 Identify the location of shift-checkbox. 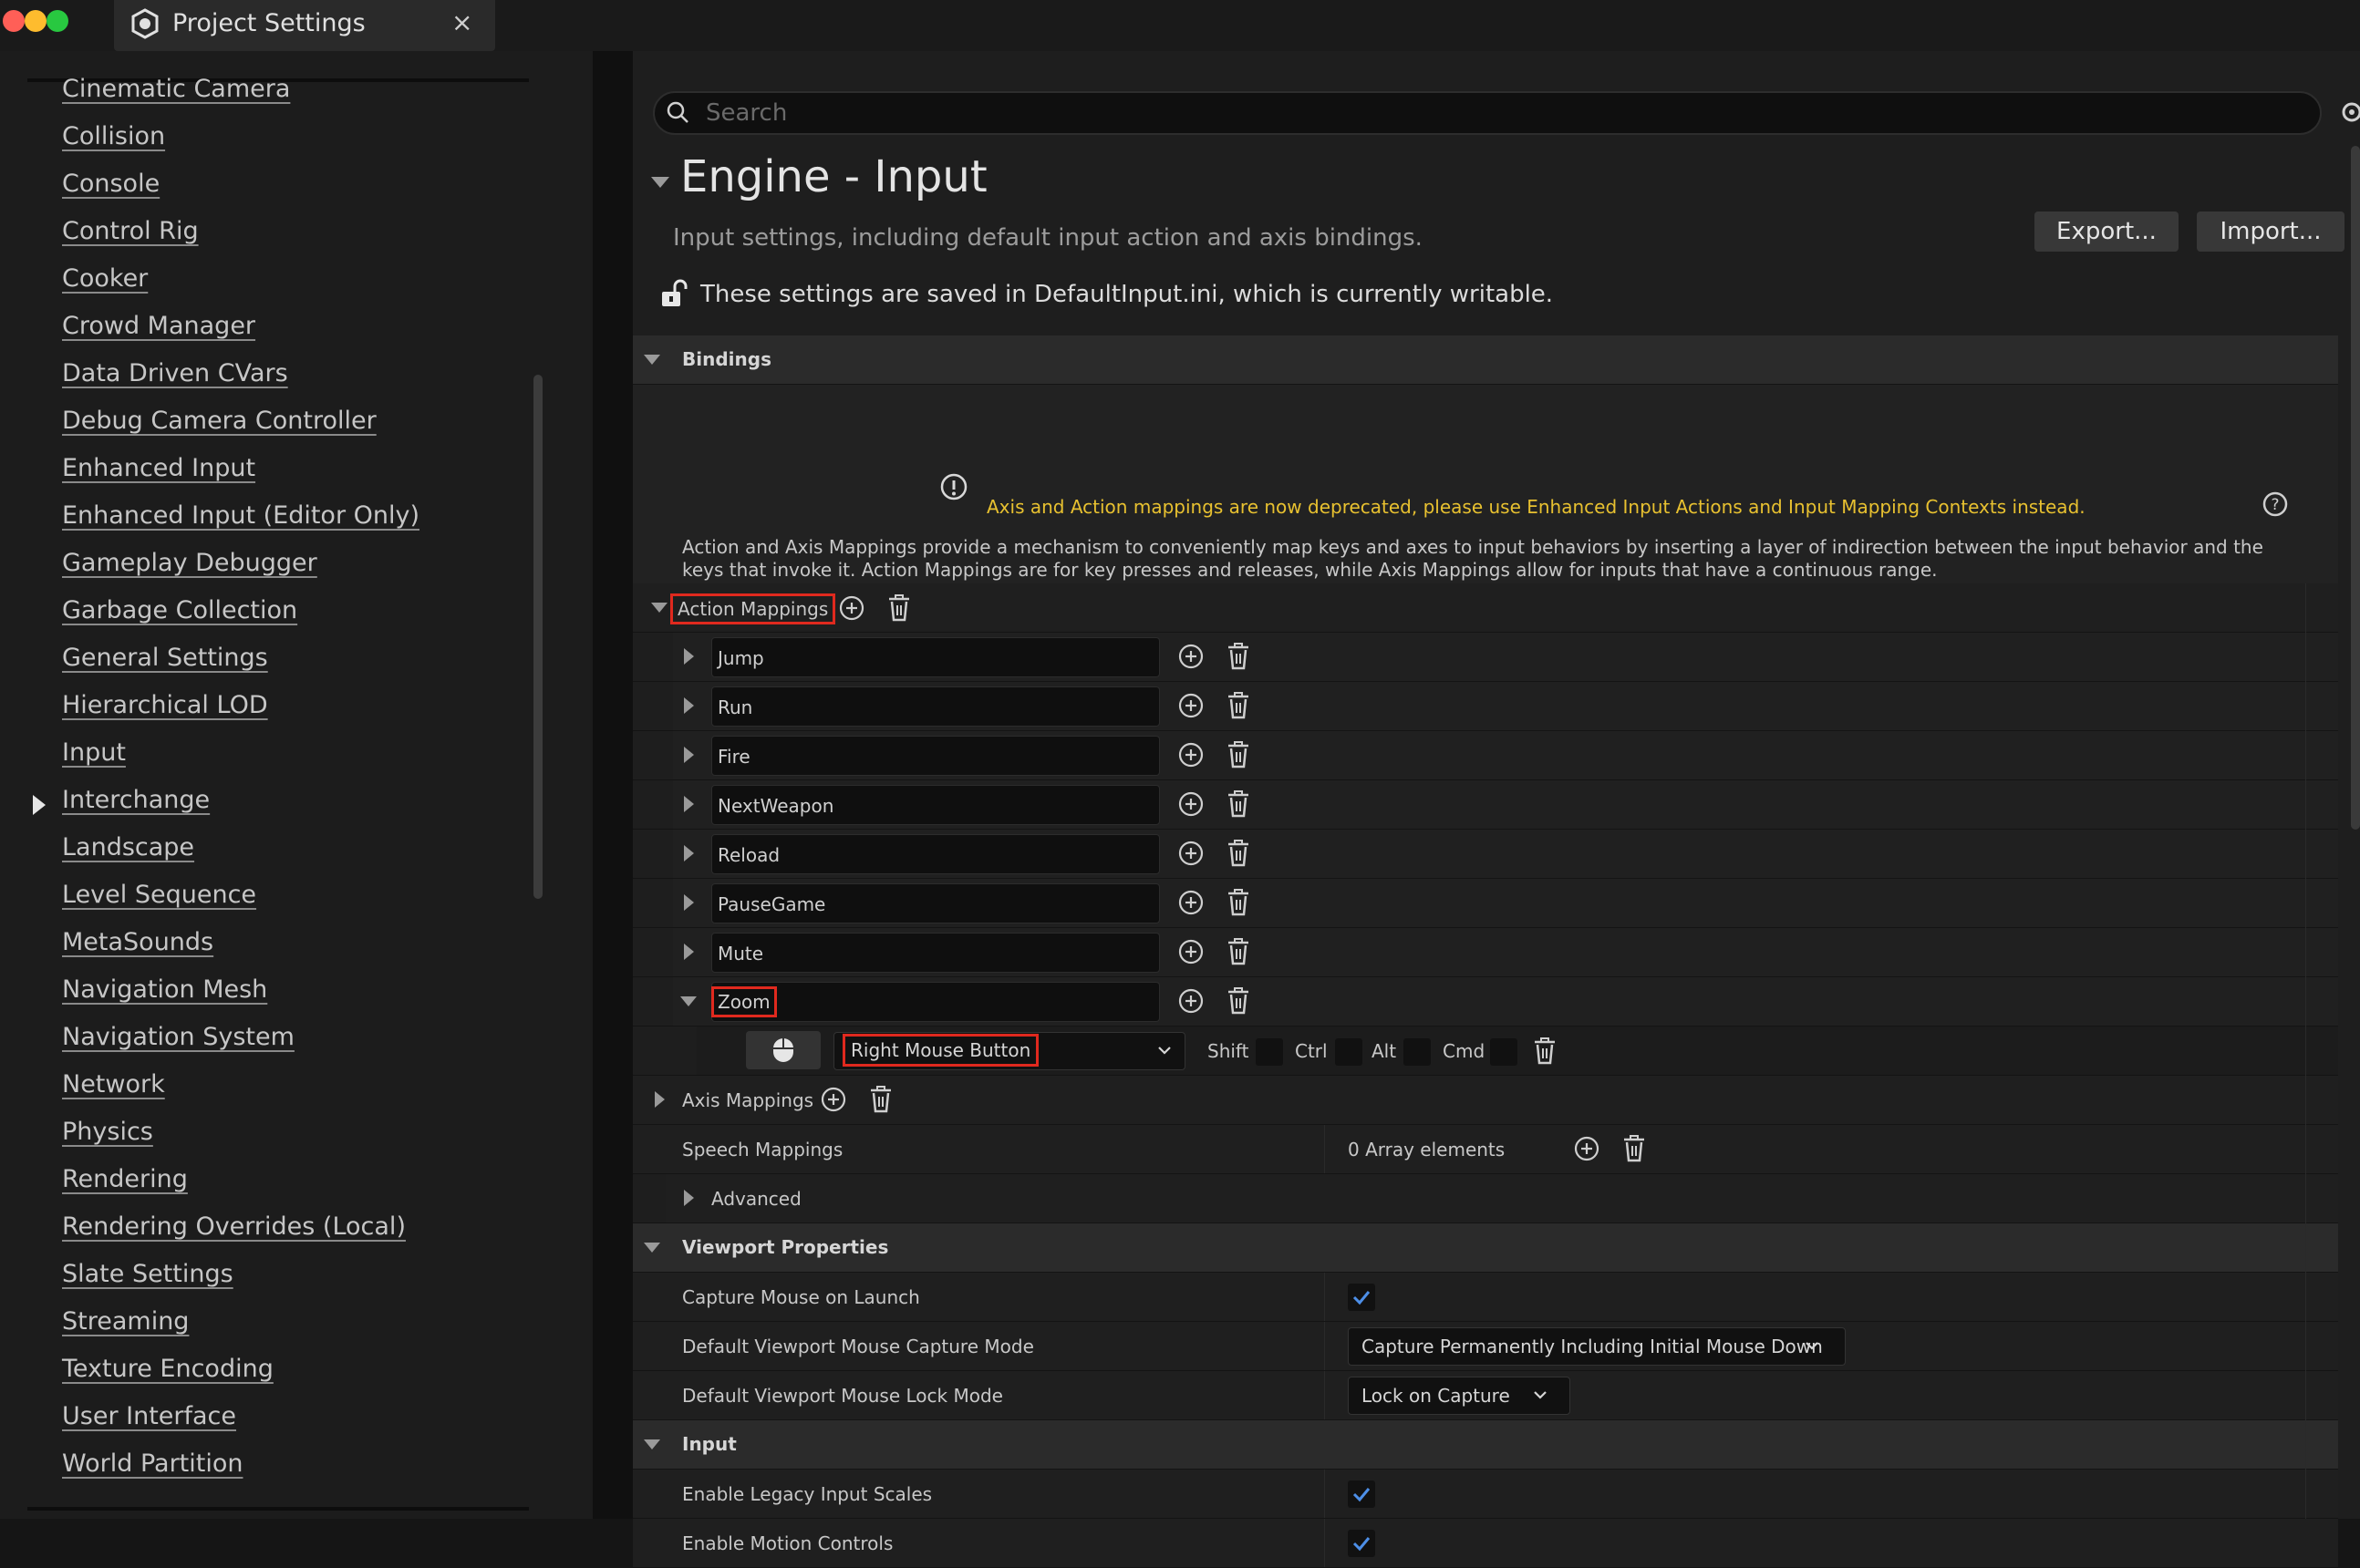
(1269, 1052).